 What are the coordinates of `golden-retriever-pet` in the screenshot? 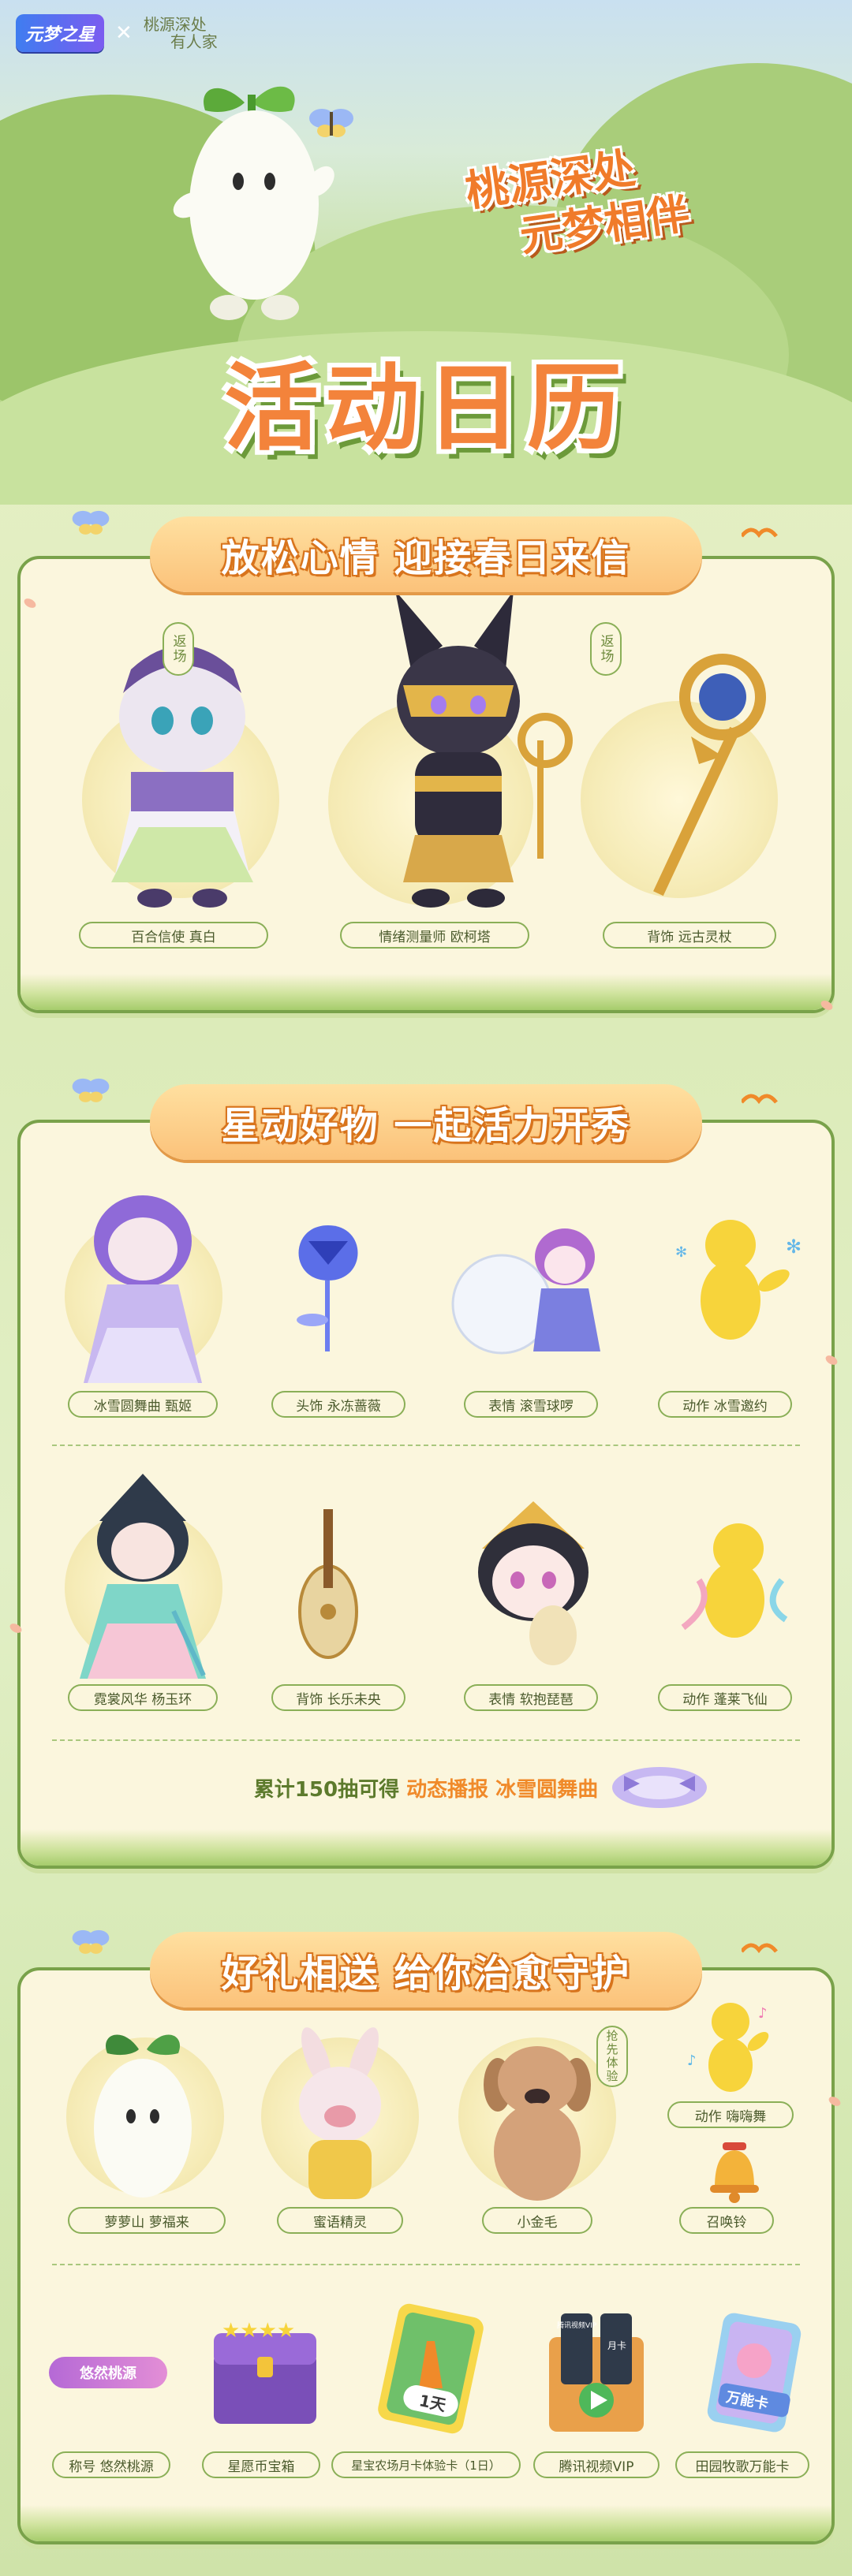 It's located at (537, 2116).